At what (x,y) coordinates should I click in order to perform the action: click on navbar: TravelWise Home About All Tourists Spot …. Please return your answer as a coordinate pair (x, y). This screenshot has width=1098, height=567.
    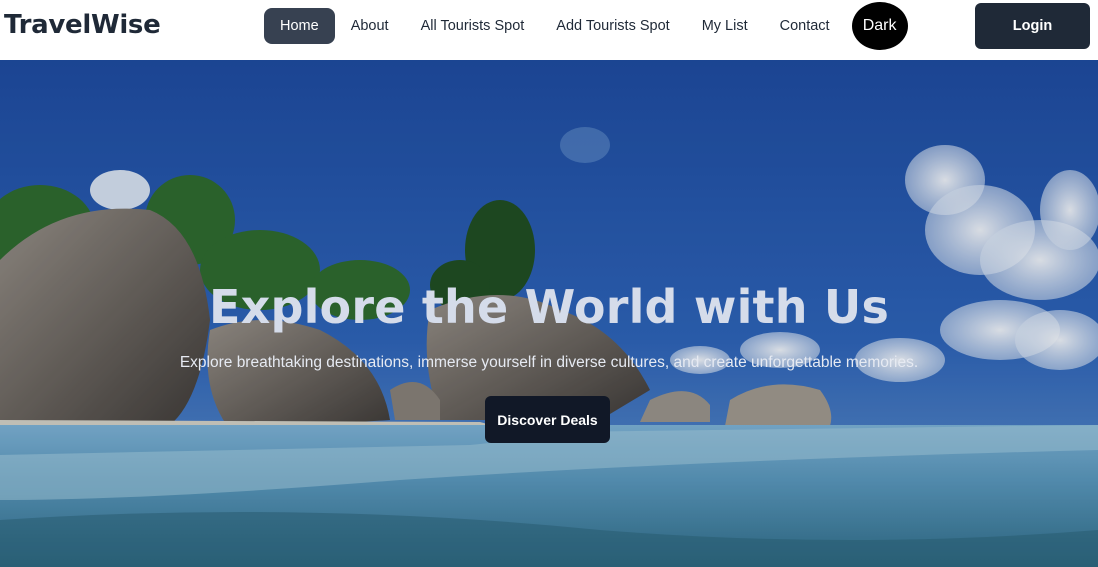
    Looking at the image, I should click on (549, 30).